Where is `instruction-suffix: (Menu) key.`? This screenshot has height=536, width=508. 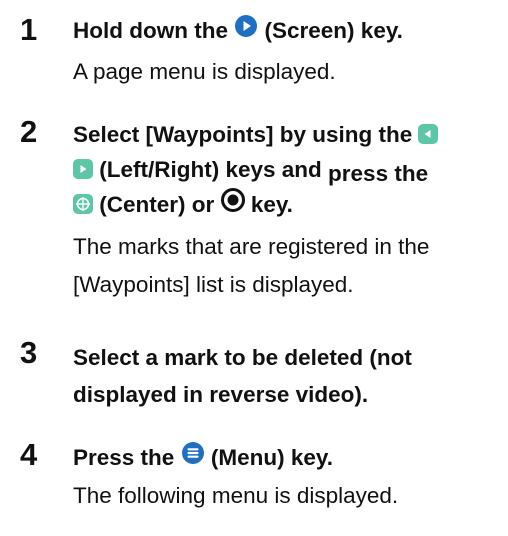 instruction-suffix: (Menu) key. is located at coordinates (271, 457).